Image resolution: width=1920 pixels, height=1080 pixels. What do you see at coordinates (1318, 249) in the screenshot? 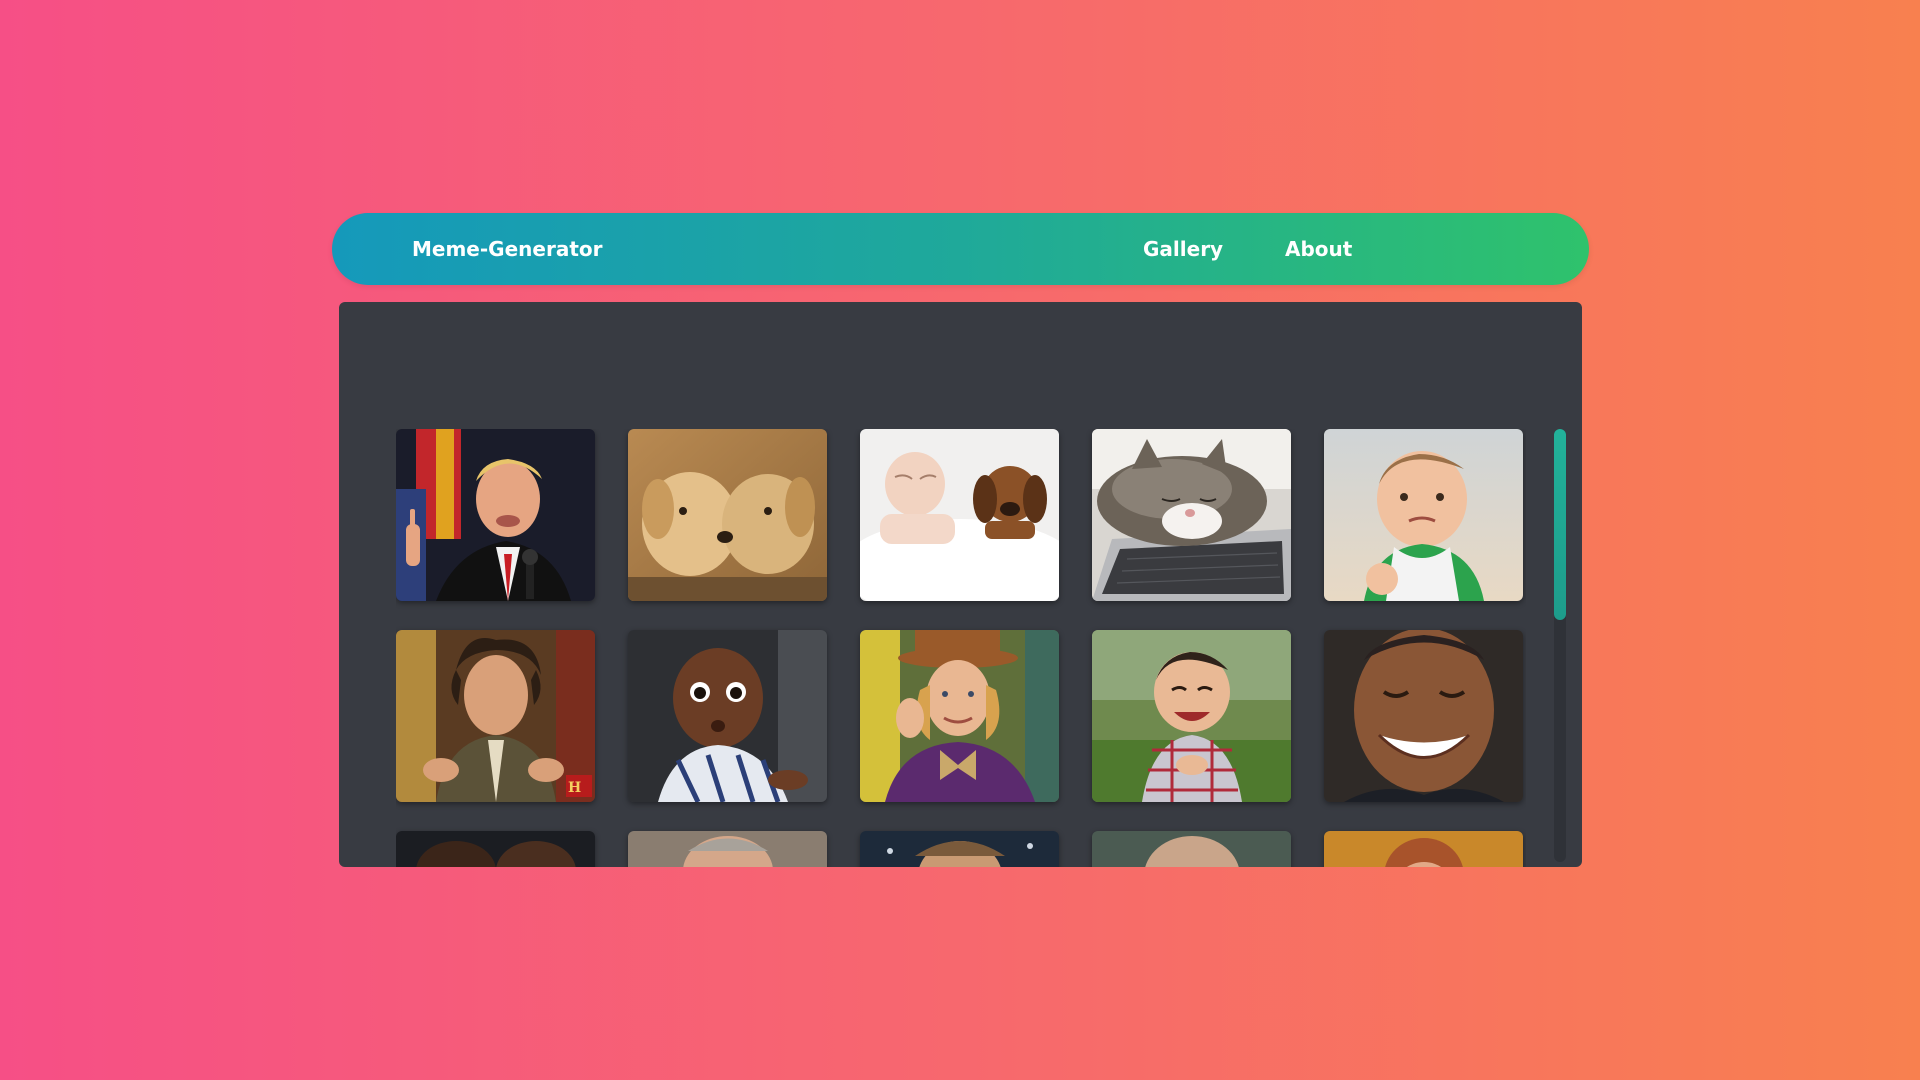
I see `nav-link-about: About` at bounding box center [1318, 249].